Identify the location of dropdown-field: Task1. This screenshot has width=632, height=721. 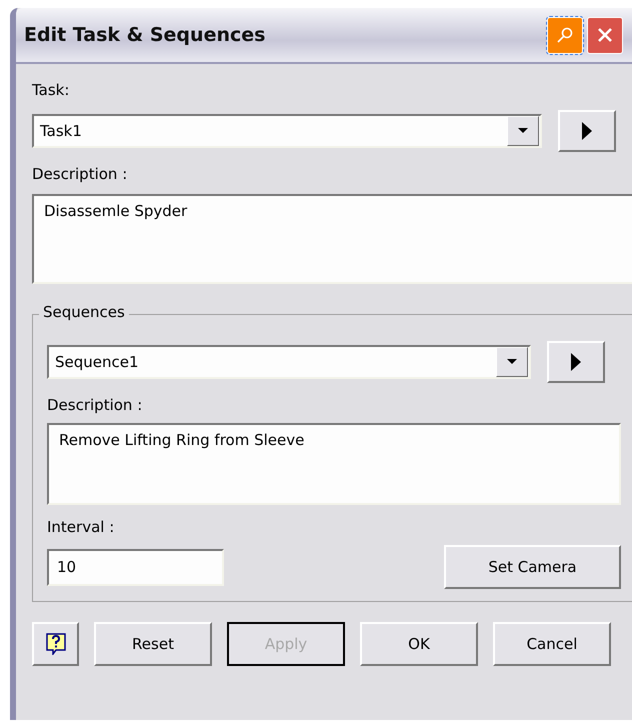
(287, 131).